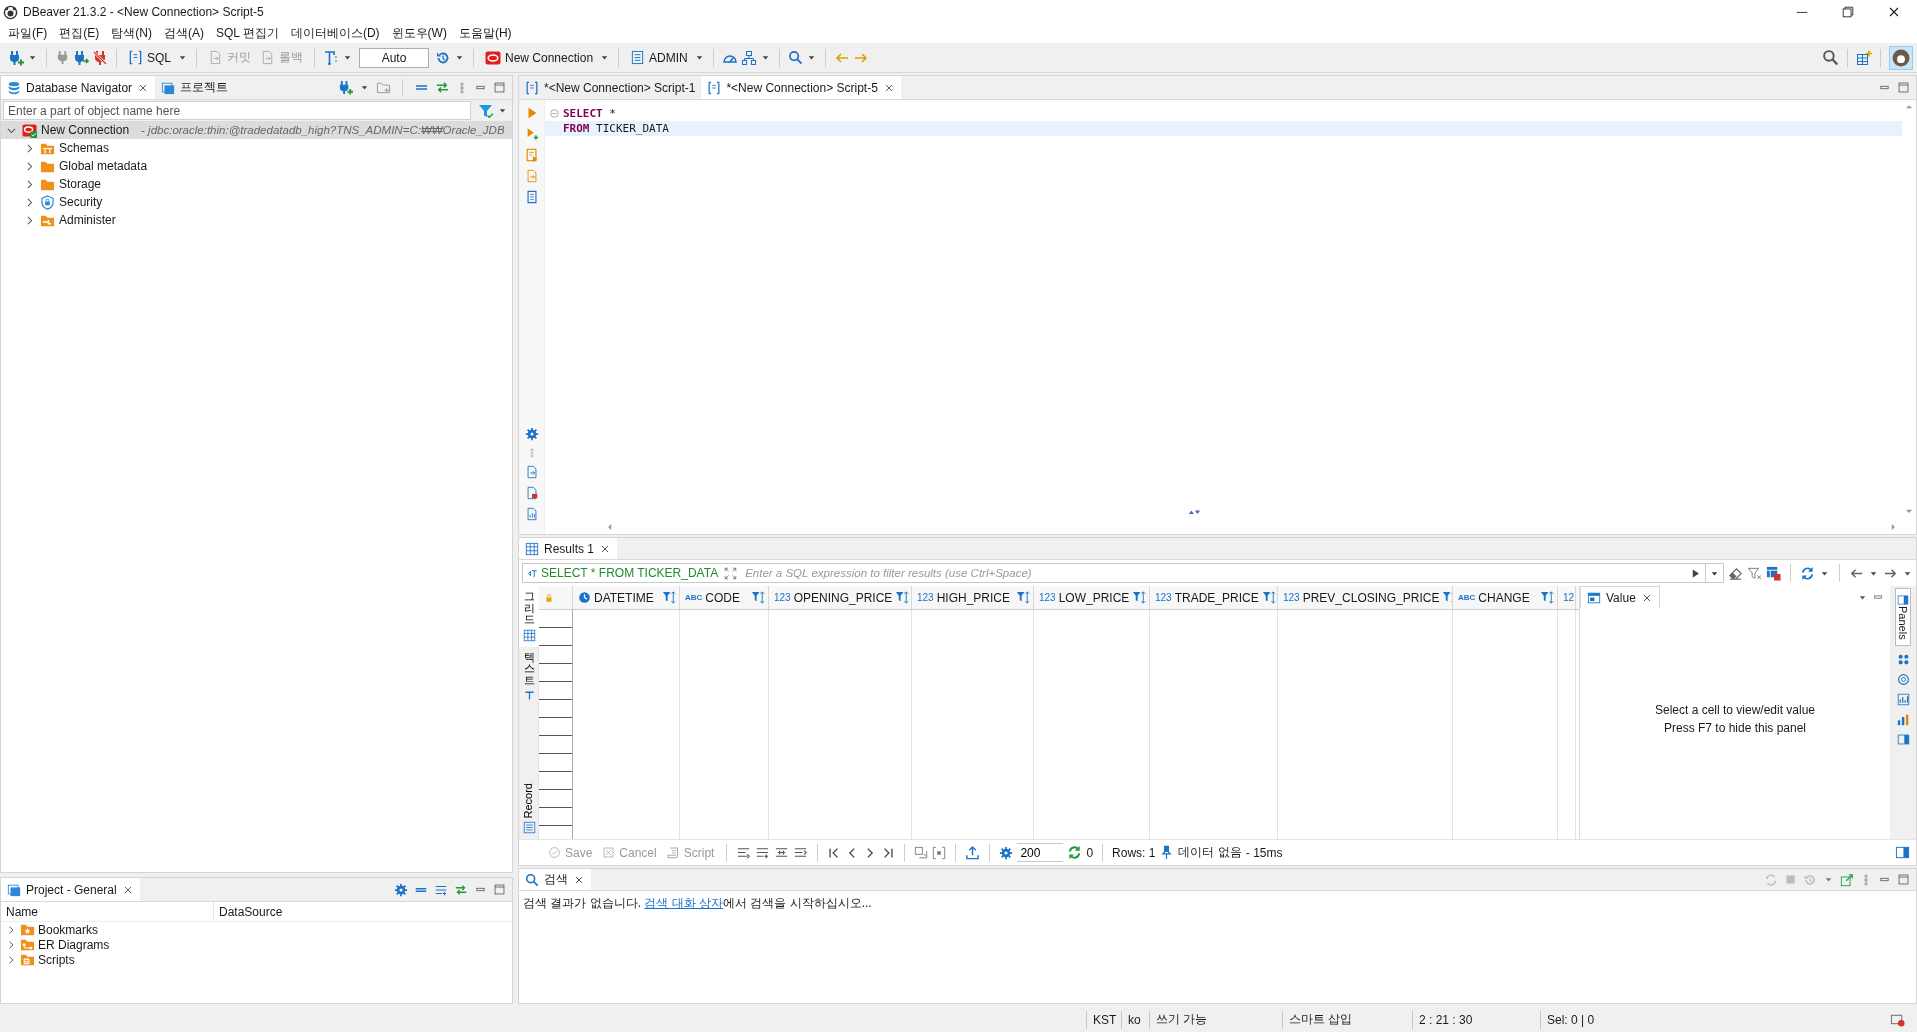 The image size is (1917, 1032). I want to click on menu-item: SQL 편집기, so click(247, 33).